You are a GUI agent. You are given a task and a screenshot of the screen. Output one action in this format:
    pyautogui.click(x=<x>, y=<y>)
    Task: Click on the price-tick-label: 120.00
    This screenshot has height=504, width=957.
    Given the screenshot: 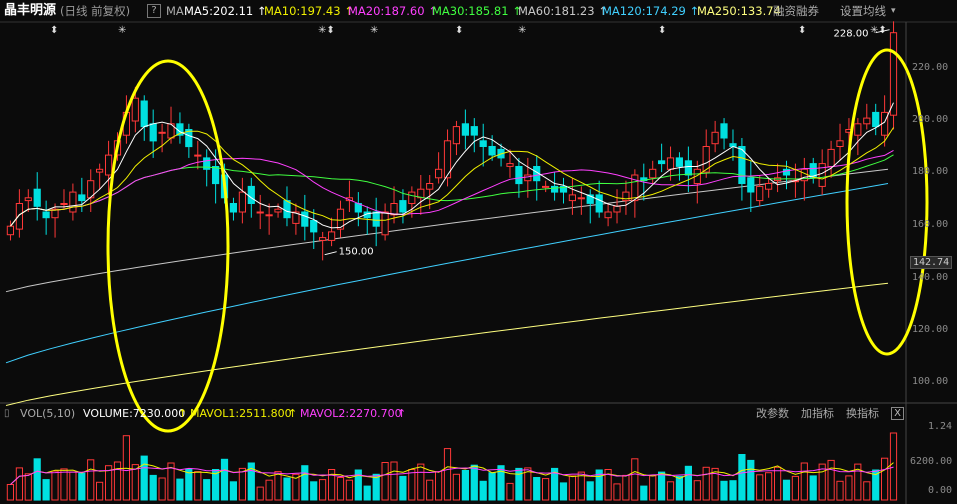 What is the action you would take?
    pyautogui.click(x=930, y=329)
    